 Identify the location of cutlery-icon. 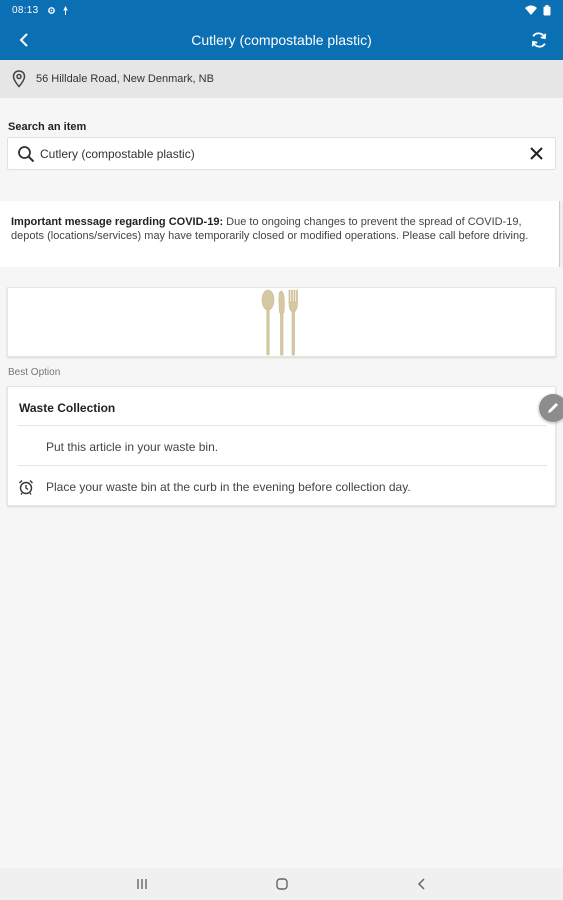
(279, 322).